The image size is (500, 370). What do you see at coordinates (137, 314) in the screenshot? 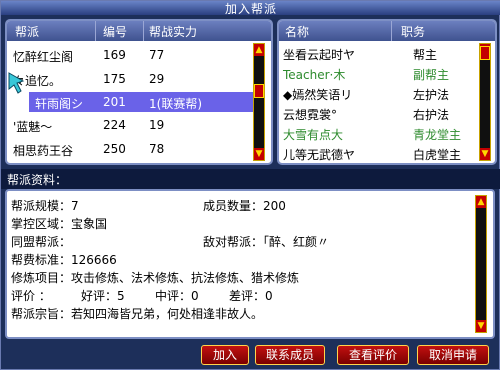
I see `info-motto: 帮派宗旨：若知四海皆兄弟，何处相逢非故人。` at bounding box center [137, 314].